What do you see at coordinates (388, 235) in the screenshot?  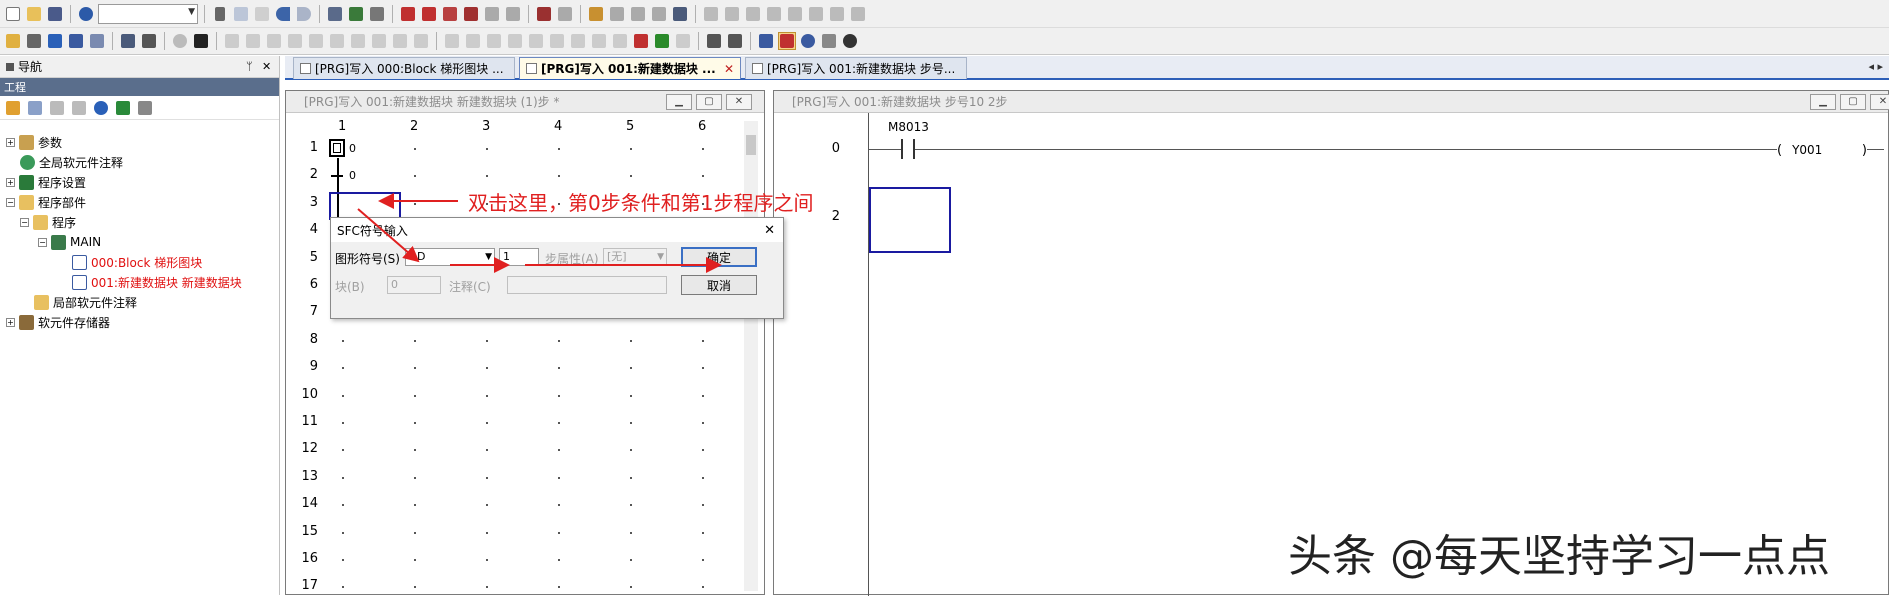 I see `annotation-arrow-to-symbol` at bounding box center [388, 235].